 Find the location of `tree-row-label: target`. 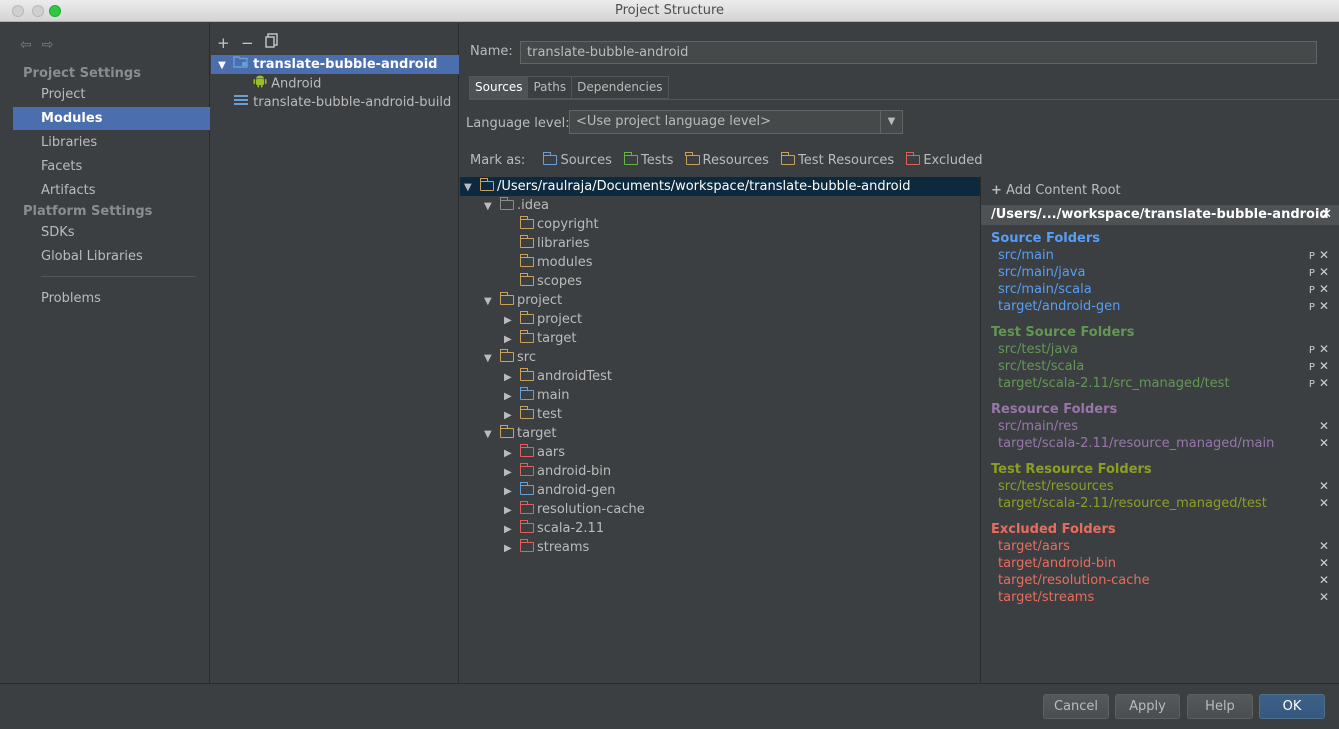

tree-row-label: target is located at coordinates (557, 338).